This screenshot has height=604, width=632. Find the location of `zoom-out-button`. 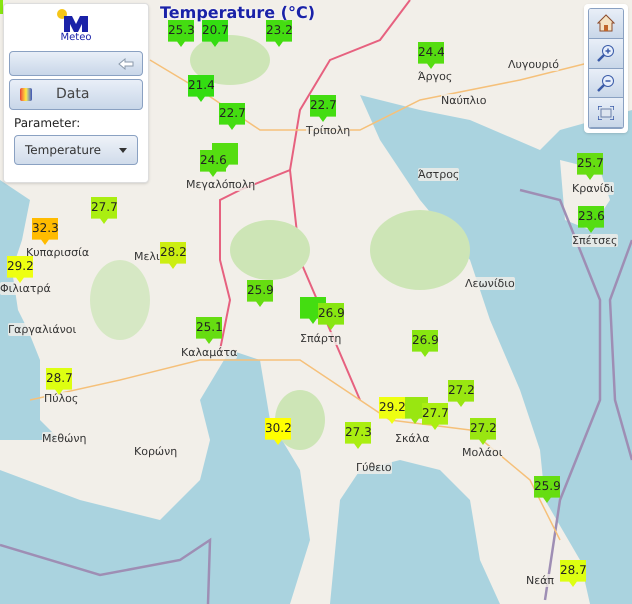

zoom-out-button is located at coordinates (606, 83).